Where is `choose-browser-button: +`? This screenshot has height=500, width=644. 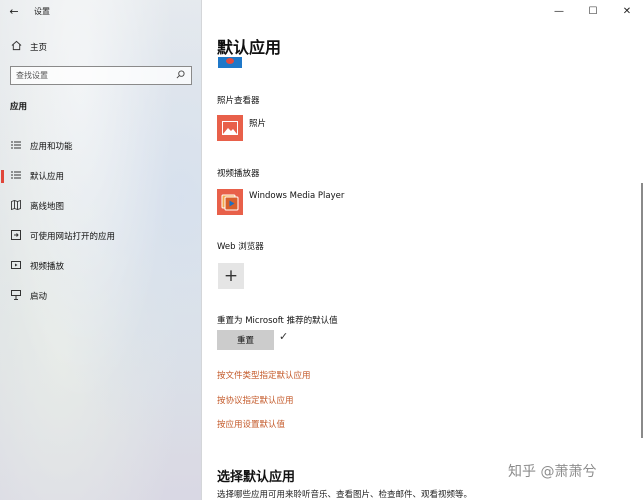 choose-browser-button: + is located at coordinates (231, 276).